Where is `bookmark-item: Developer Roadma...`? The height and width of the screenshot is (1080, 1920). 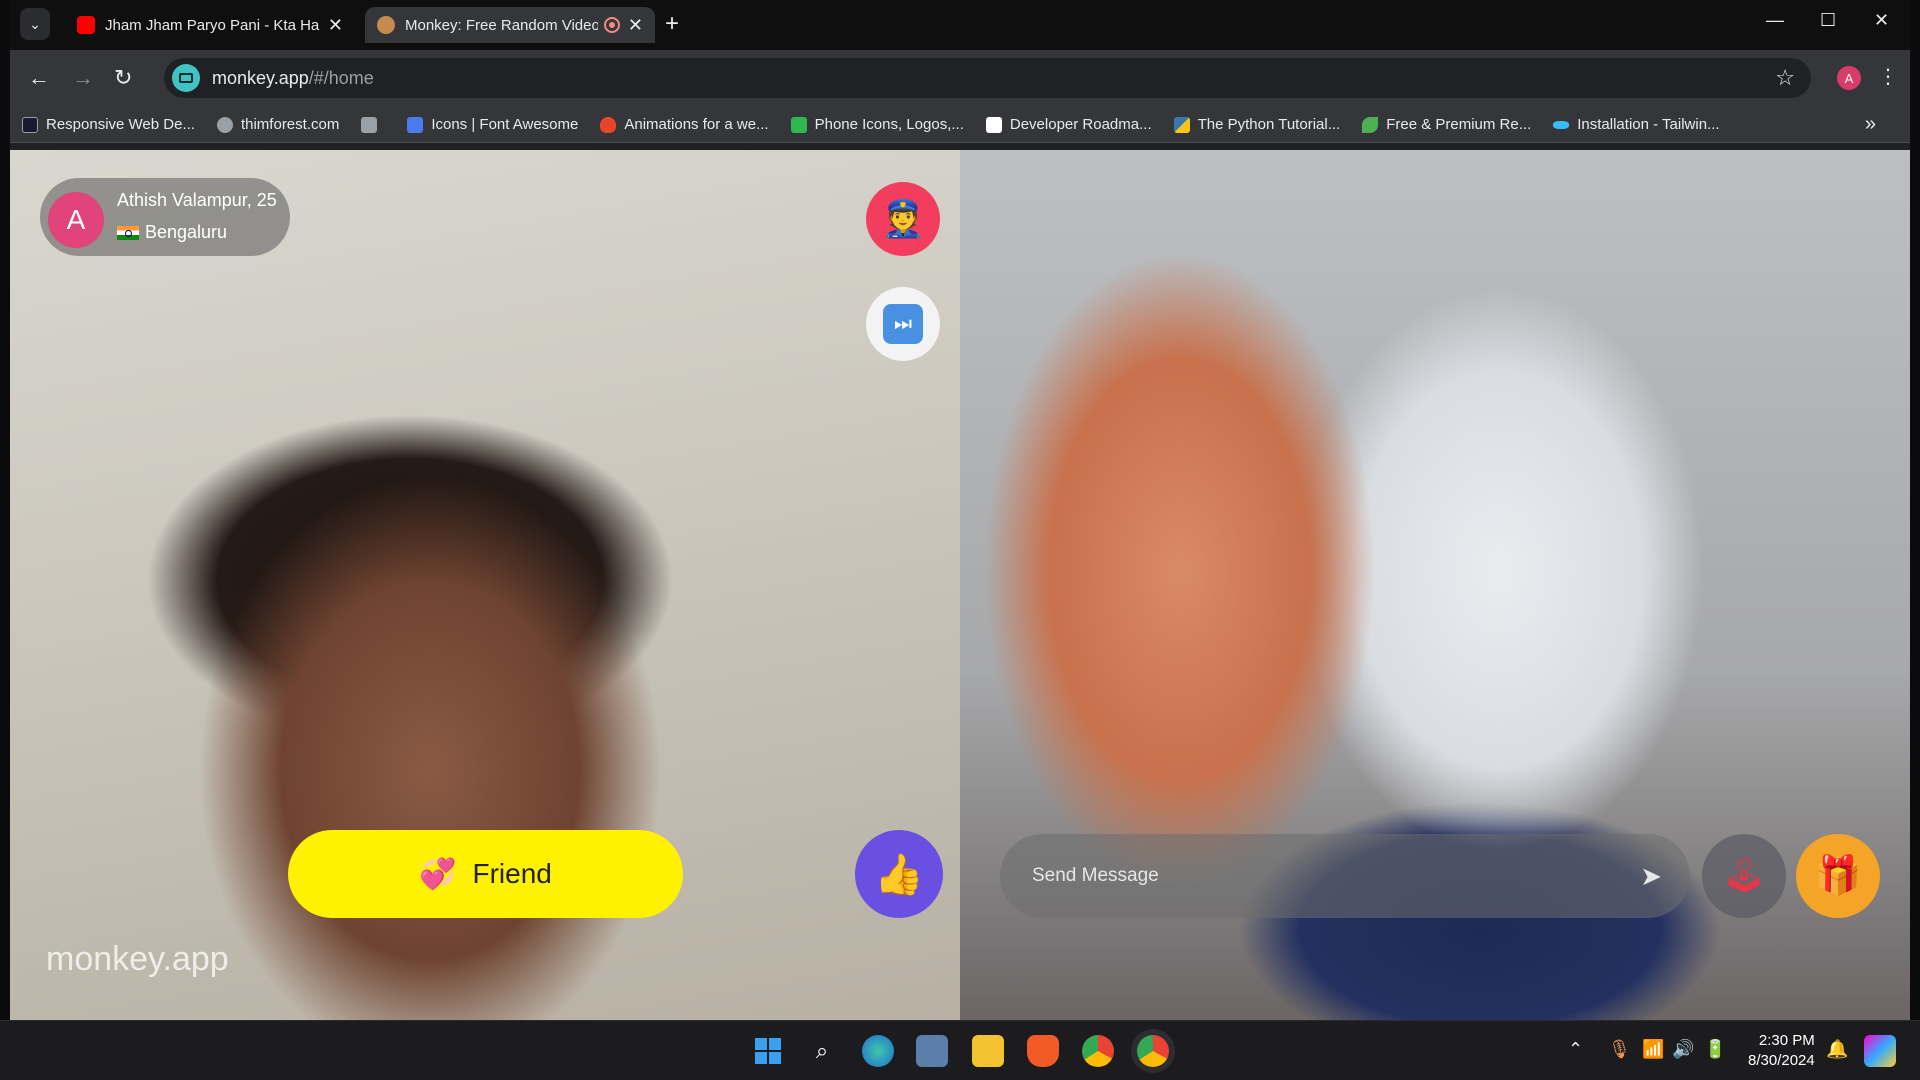
bookmark-item: Developer Roadma... is located at coordinates (1068, 124).